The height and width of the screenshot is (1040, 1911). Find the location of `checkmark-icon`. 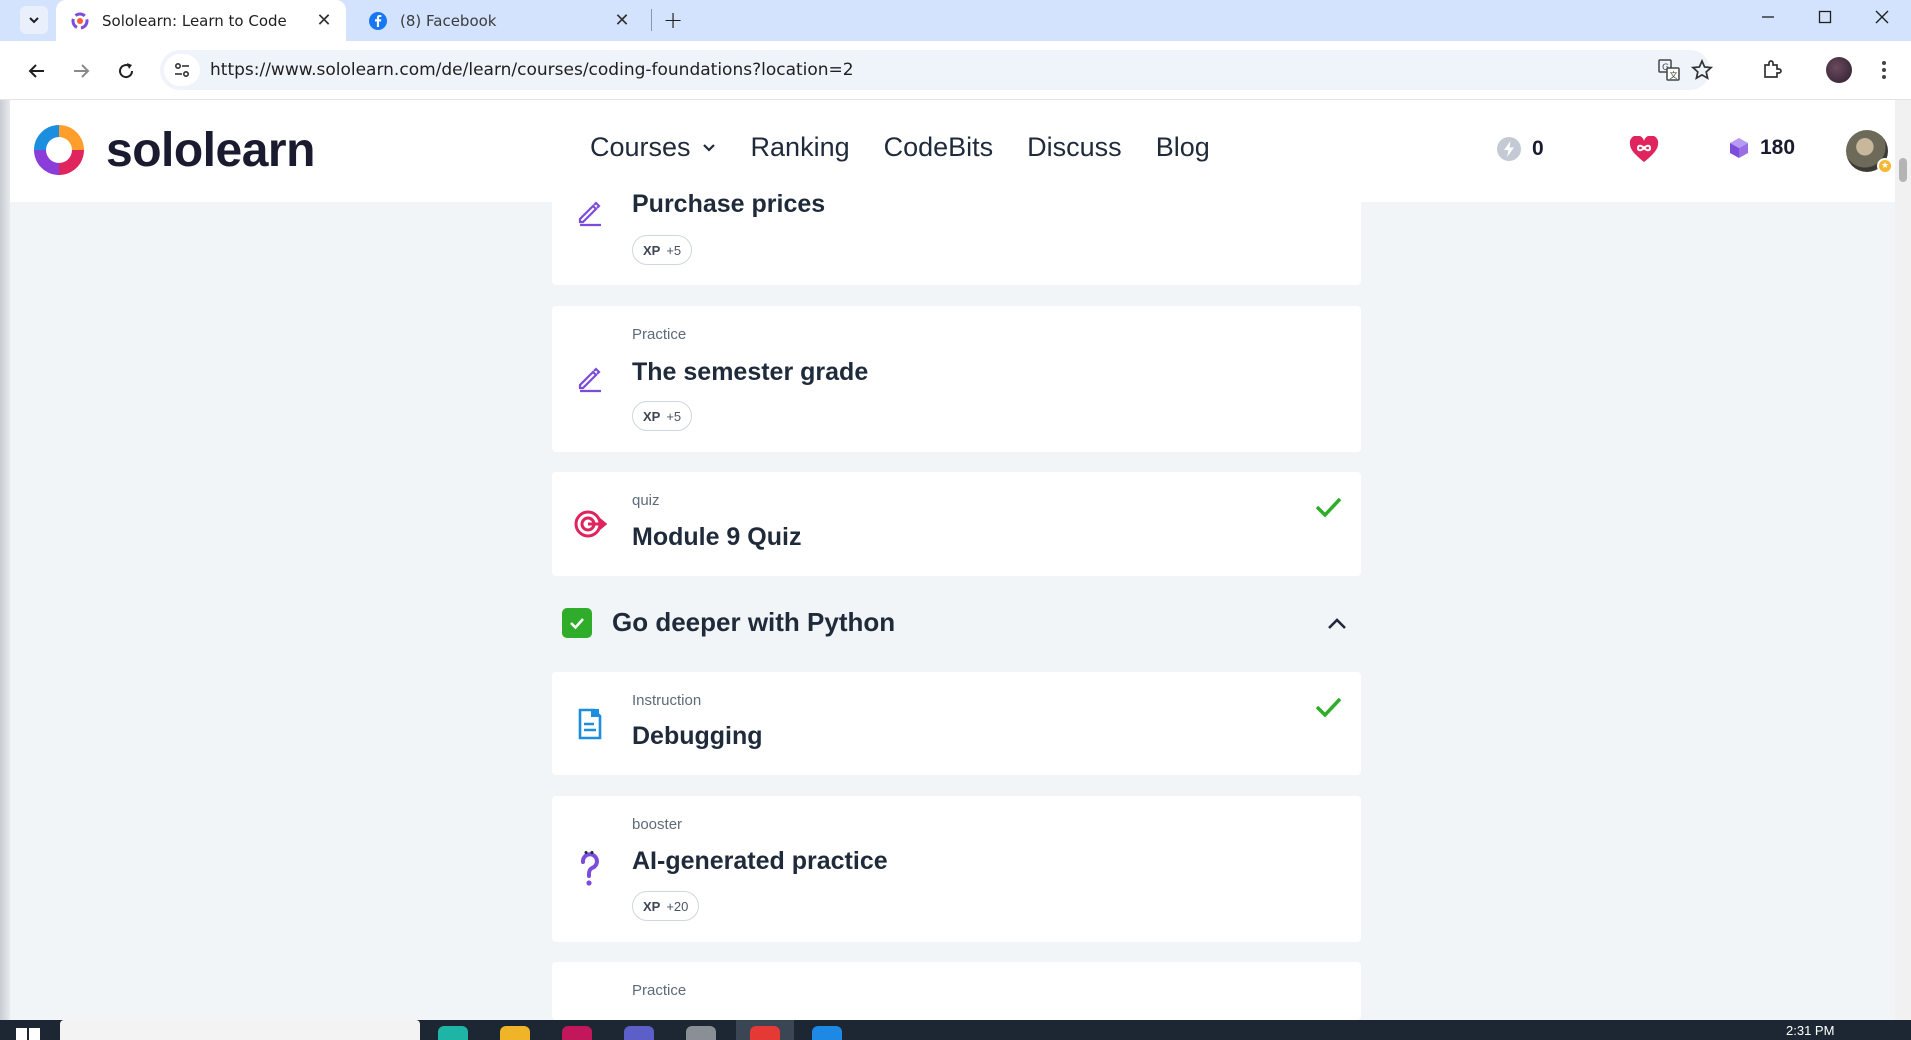

checkmark-icon is located at coordinates (1328, 507).